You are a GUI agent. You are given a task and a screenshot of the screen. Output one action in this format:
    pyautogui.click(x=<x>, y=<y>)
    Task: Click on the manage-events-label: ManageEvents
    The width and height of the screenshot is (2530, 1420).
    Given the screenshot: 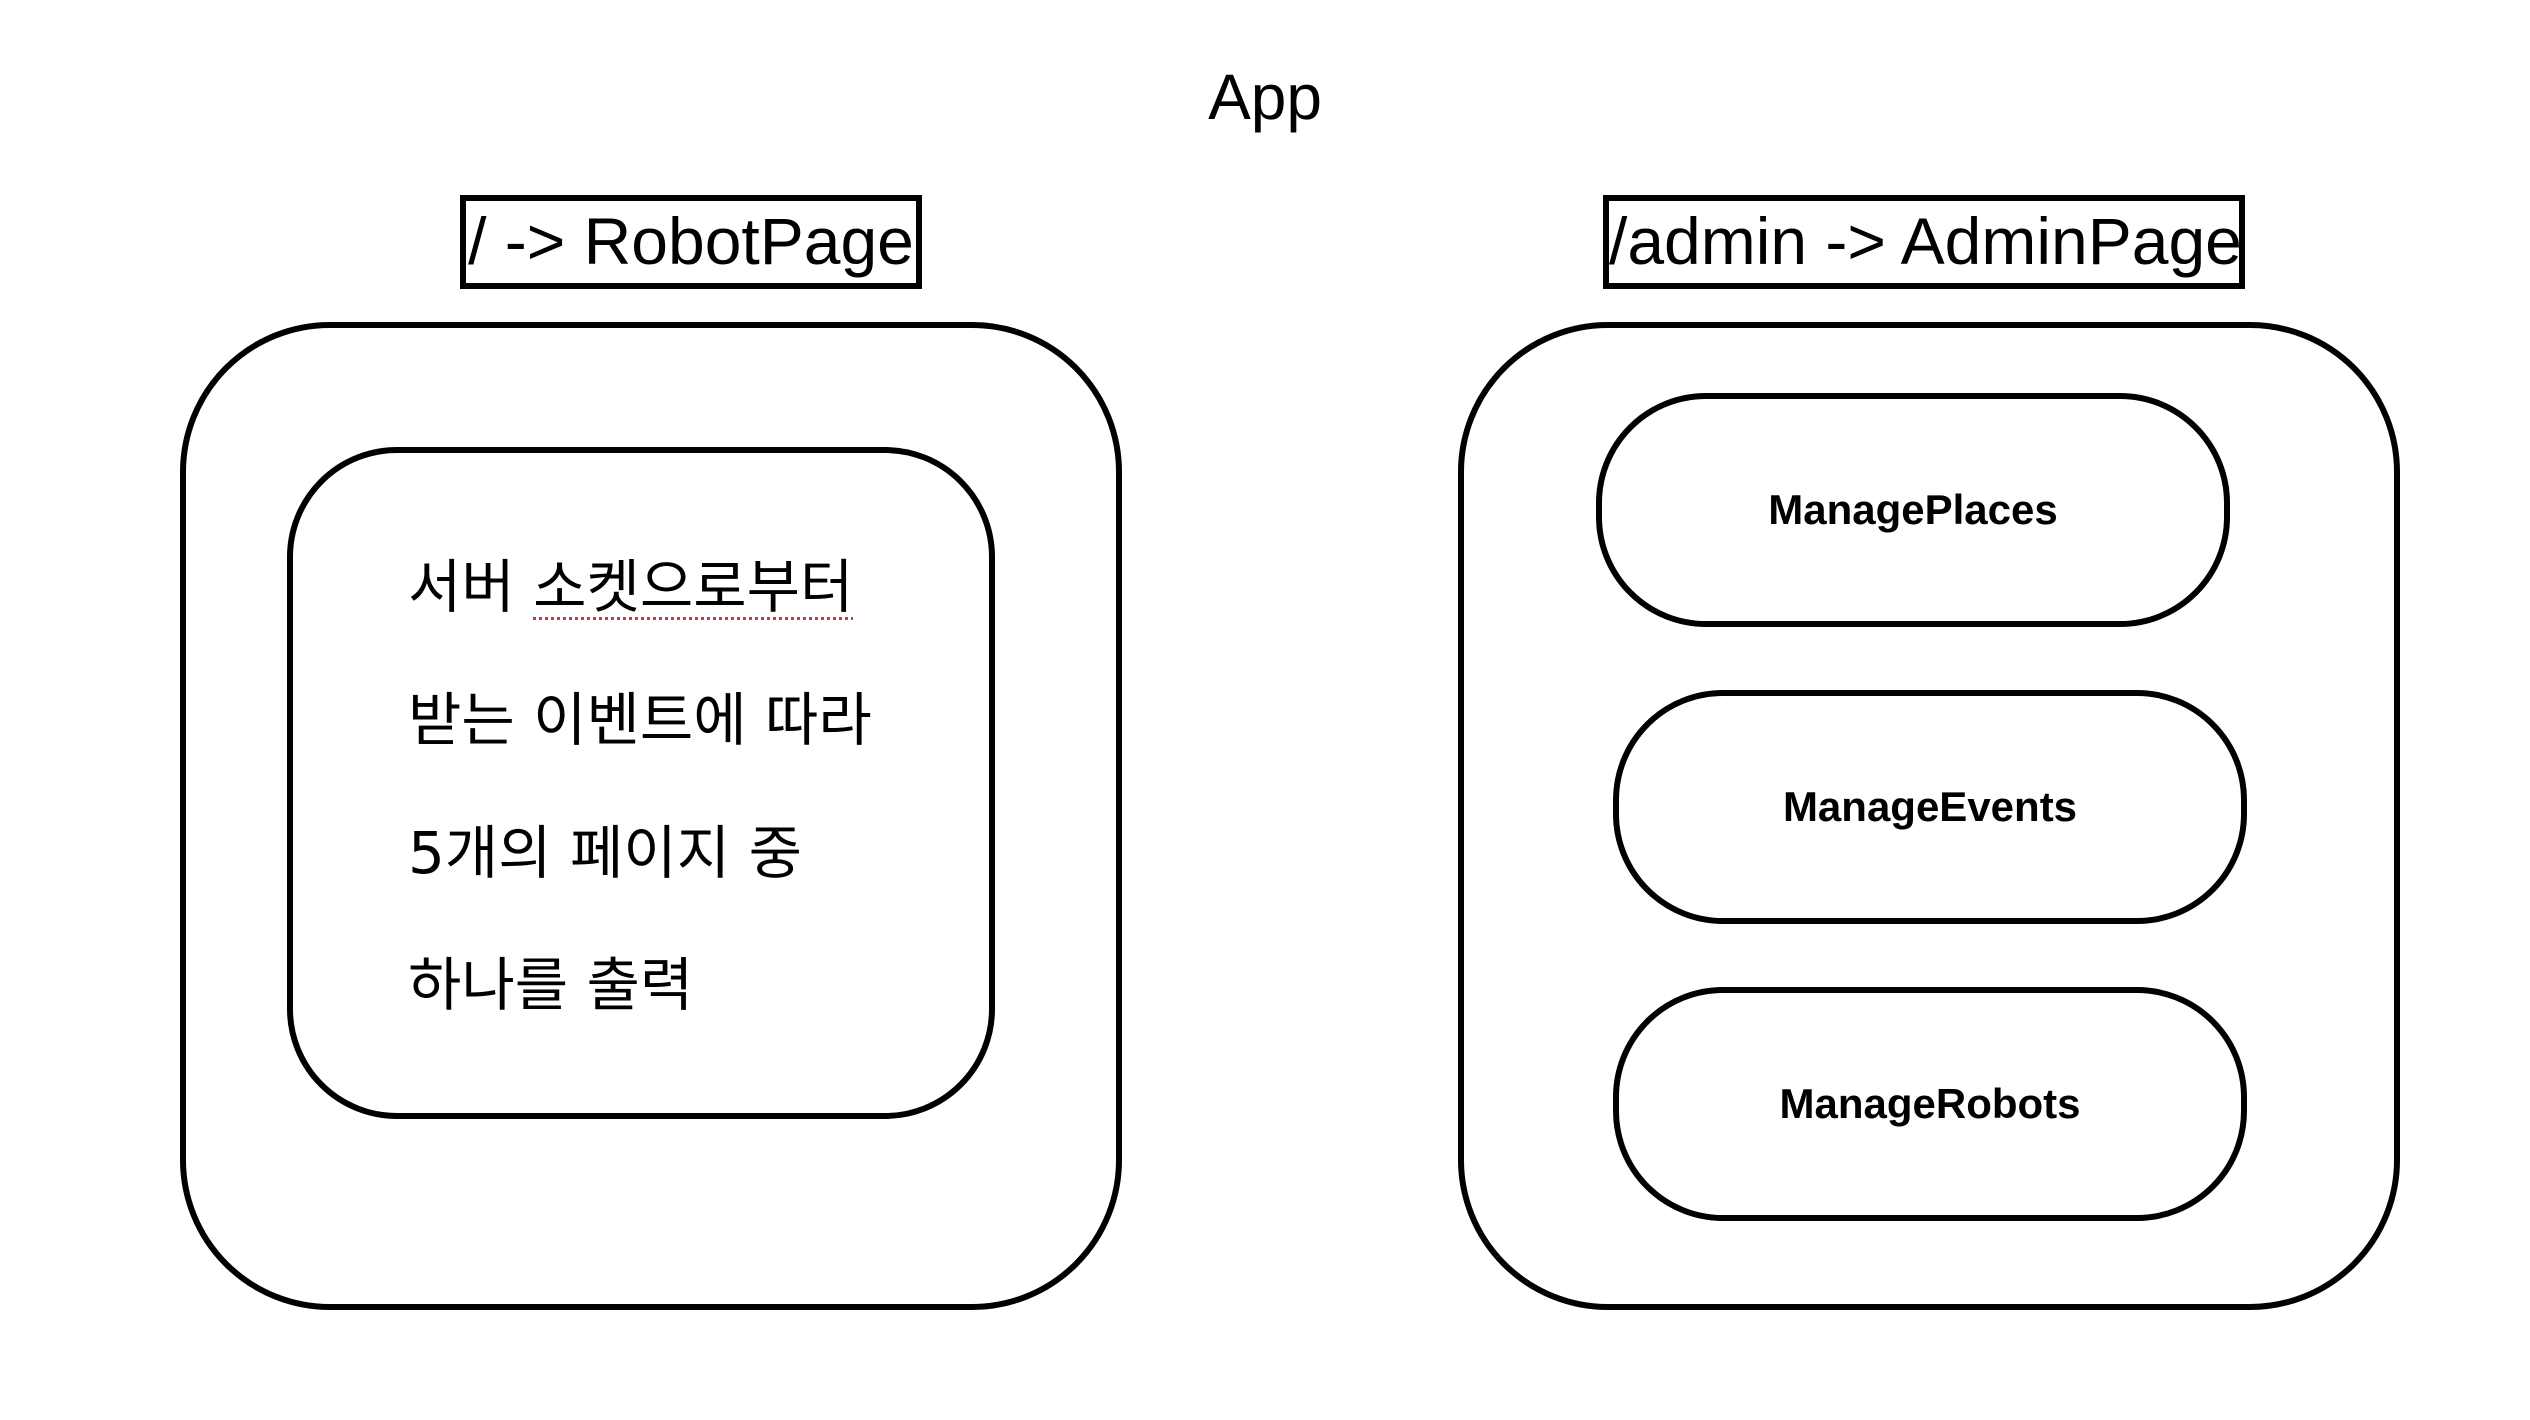 What is the action you would take?
    pyautogui.click(x=1930, y=806)
    